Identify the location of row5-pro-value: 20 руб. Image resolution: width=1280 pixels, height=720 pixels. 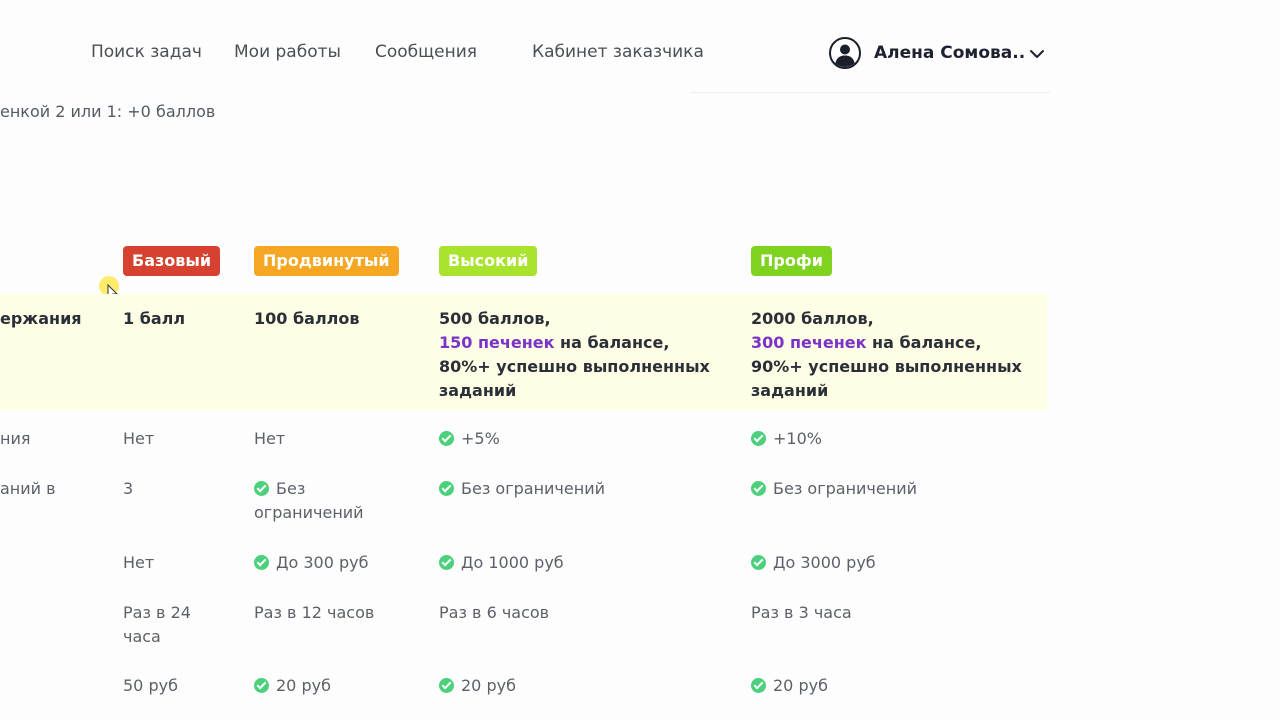
(800, 685).